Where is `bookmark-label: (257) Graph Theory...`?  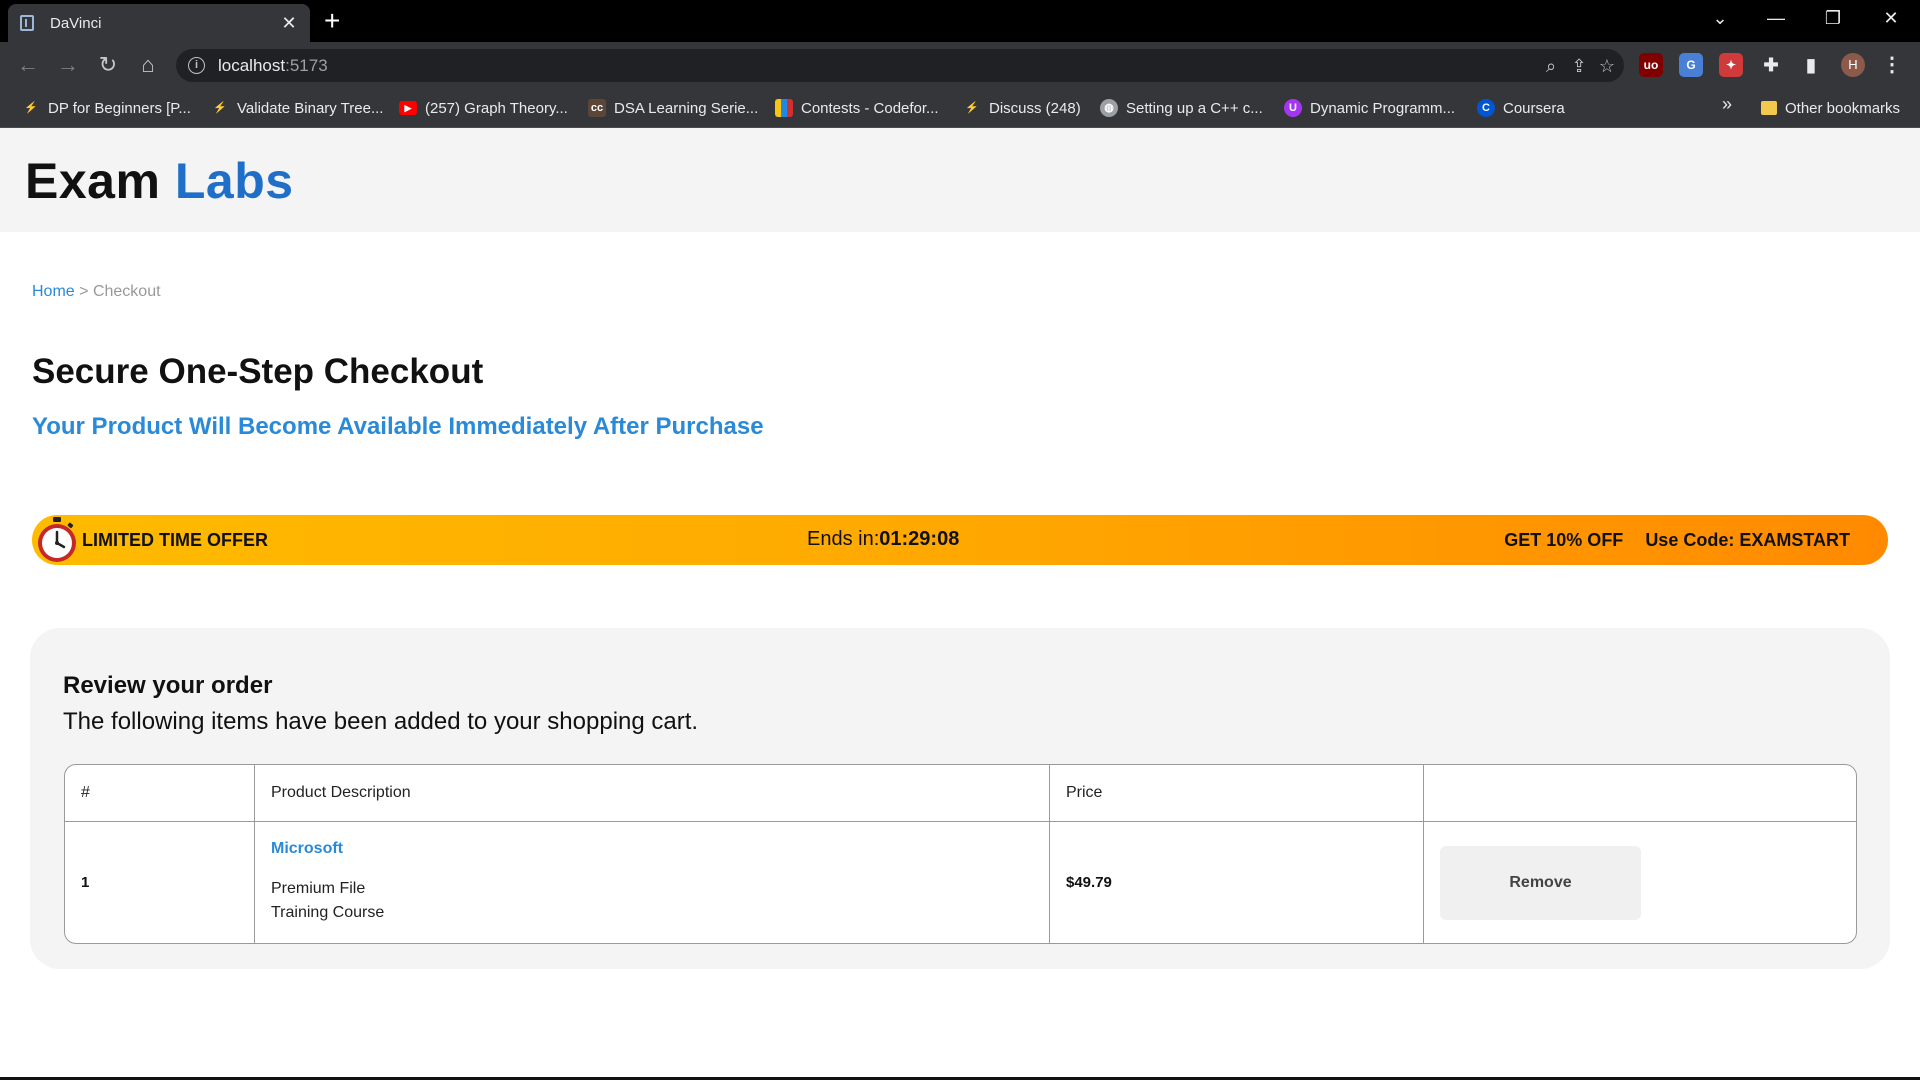 bookmark-label: (257) Graph Theory... is located at coordinates (496, 108).